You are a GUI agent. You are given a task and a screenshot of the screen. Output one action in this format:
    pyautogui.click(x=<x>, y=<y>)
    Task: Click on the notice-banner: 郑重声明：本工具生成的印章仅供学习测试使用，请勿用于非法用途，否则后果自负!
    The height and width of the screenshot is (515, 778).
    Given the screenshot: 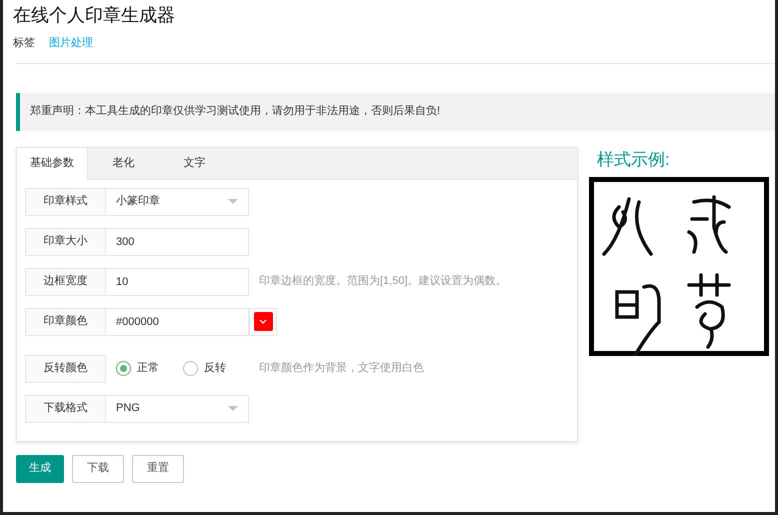 What is the action you would take?
    pyautogui.click(x=395, y=111)
    